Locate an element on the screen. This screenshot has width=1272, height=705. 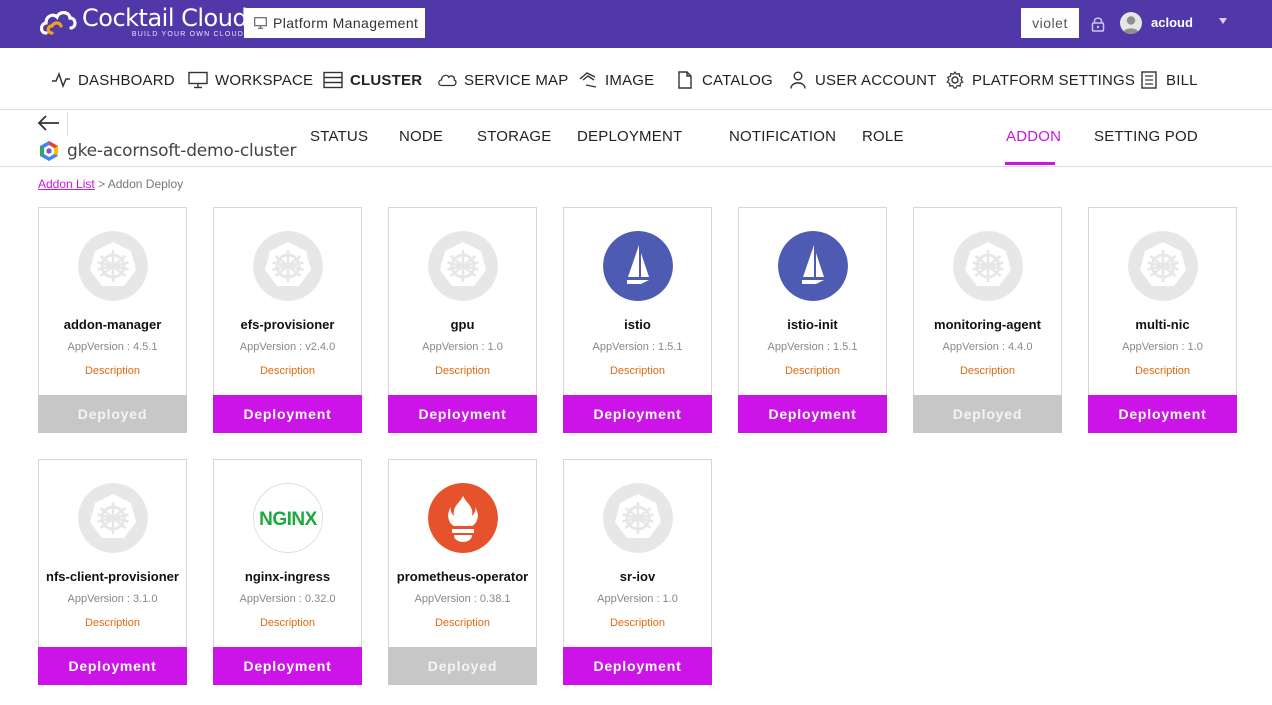
nav-item-dashboard: DASHBOARD is located at coordinates (113, 80).